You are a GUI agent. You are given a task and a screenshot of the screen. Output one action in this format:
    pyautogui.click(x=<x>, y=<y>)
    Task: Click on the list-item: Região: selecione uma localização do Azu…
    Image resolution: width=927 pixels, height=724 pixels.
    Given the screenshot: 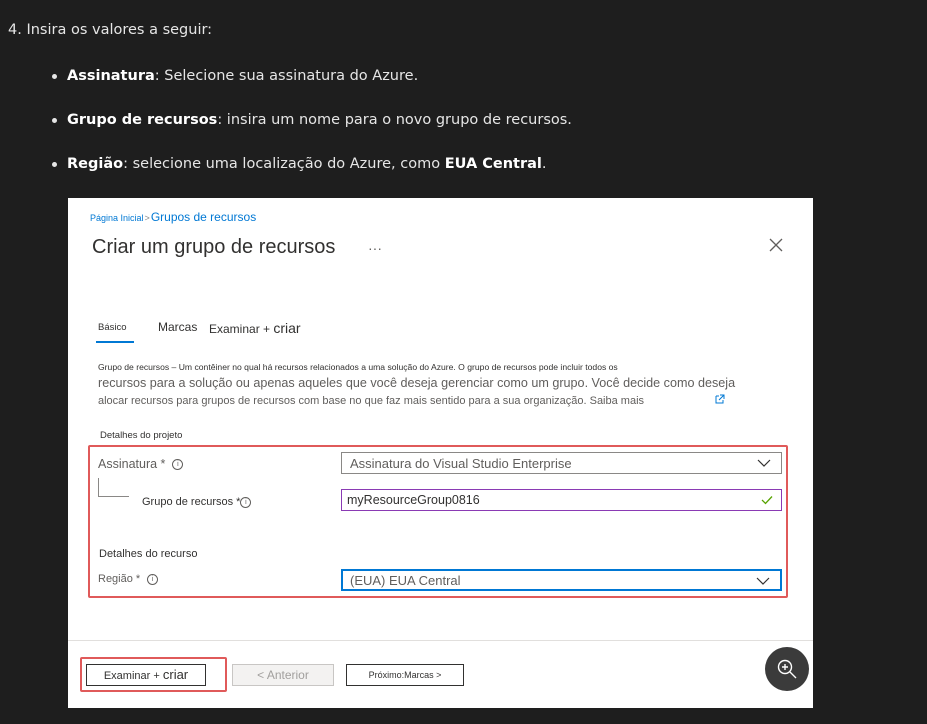 What is the action you would take?
    pyautogui.click(x=312, y=176)
    